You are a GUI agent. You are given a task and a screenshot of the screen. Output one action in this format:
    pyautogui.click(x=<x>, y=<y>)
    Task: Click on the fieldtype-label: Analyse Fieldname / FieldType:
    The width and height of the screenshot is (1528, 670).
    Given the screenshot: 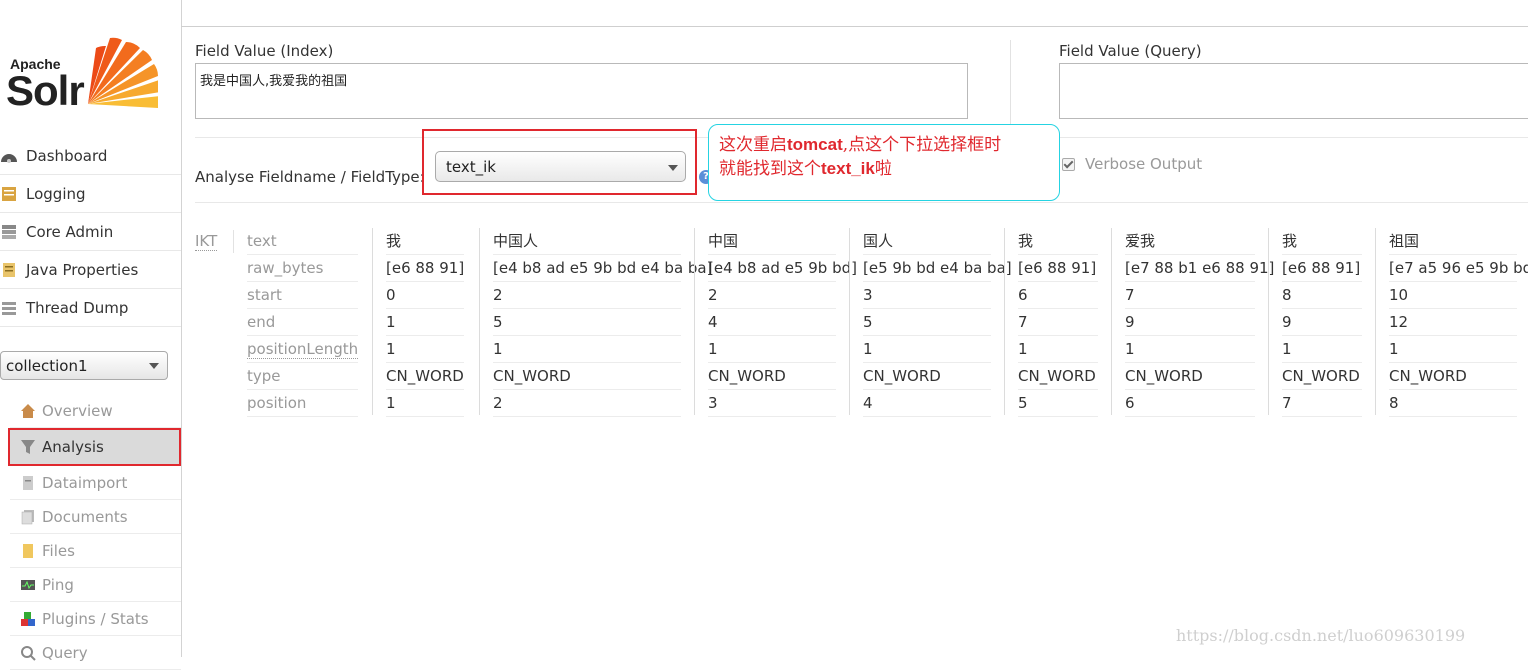 What is the action you would take?
    pyautogui.click(x=310, y=177)
    